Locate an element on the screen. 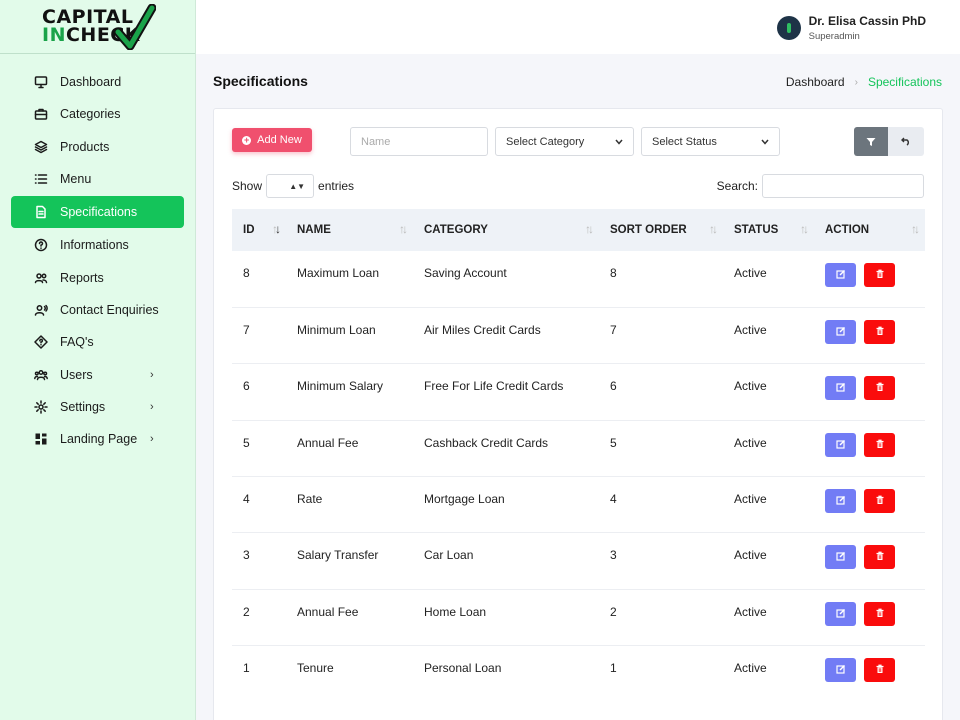 Image resolution: width=960 pixels, height=720 pixels. sidebar-item-products: Products is located at coordinates (97, 147).